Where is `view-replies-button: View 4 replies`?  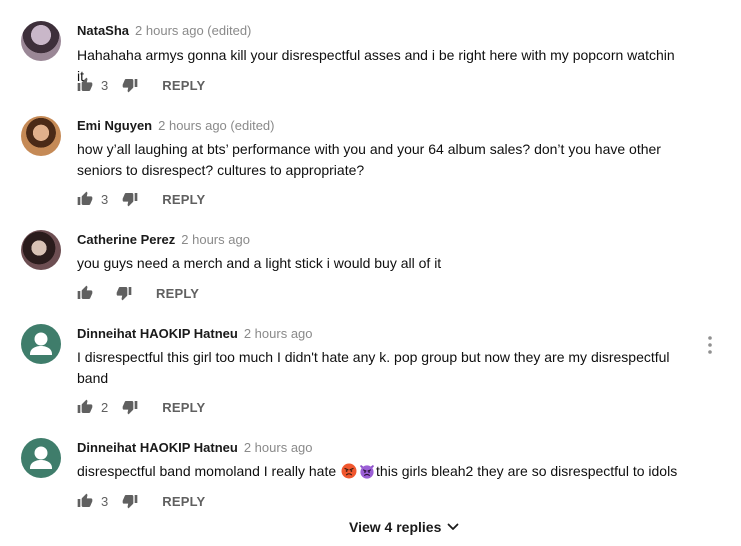
view-replies-button: View 4 replies is located at coordinates (404, 527).